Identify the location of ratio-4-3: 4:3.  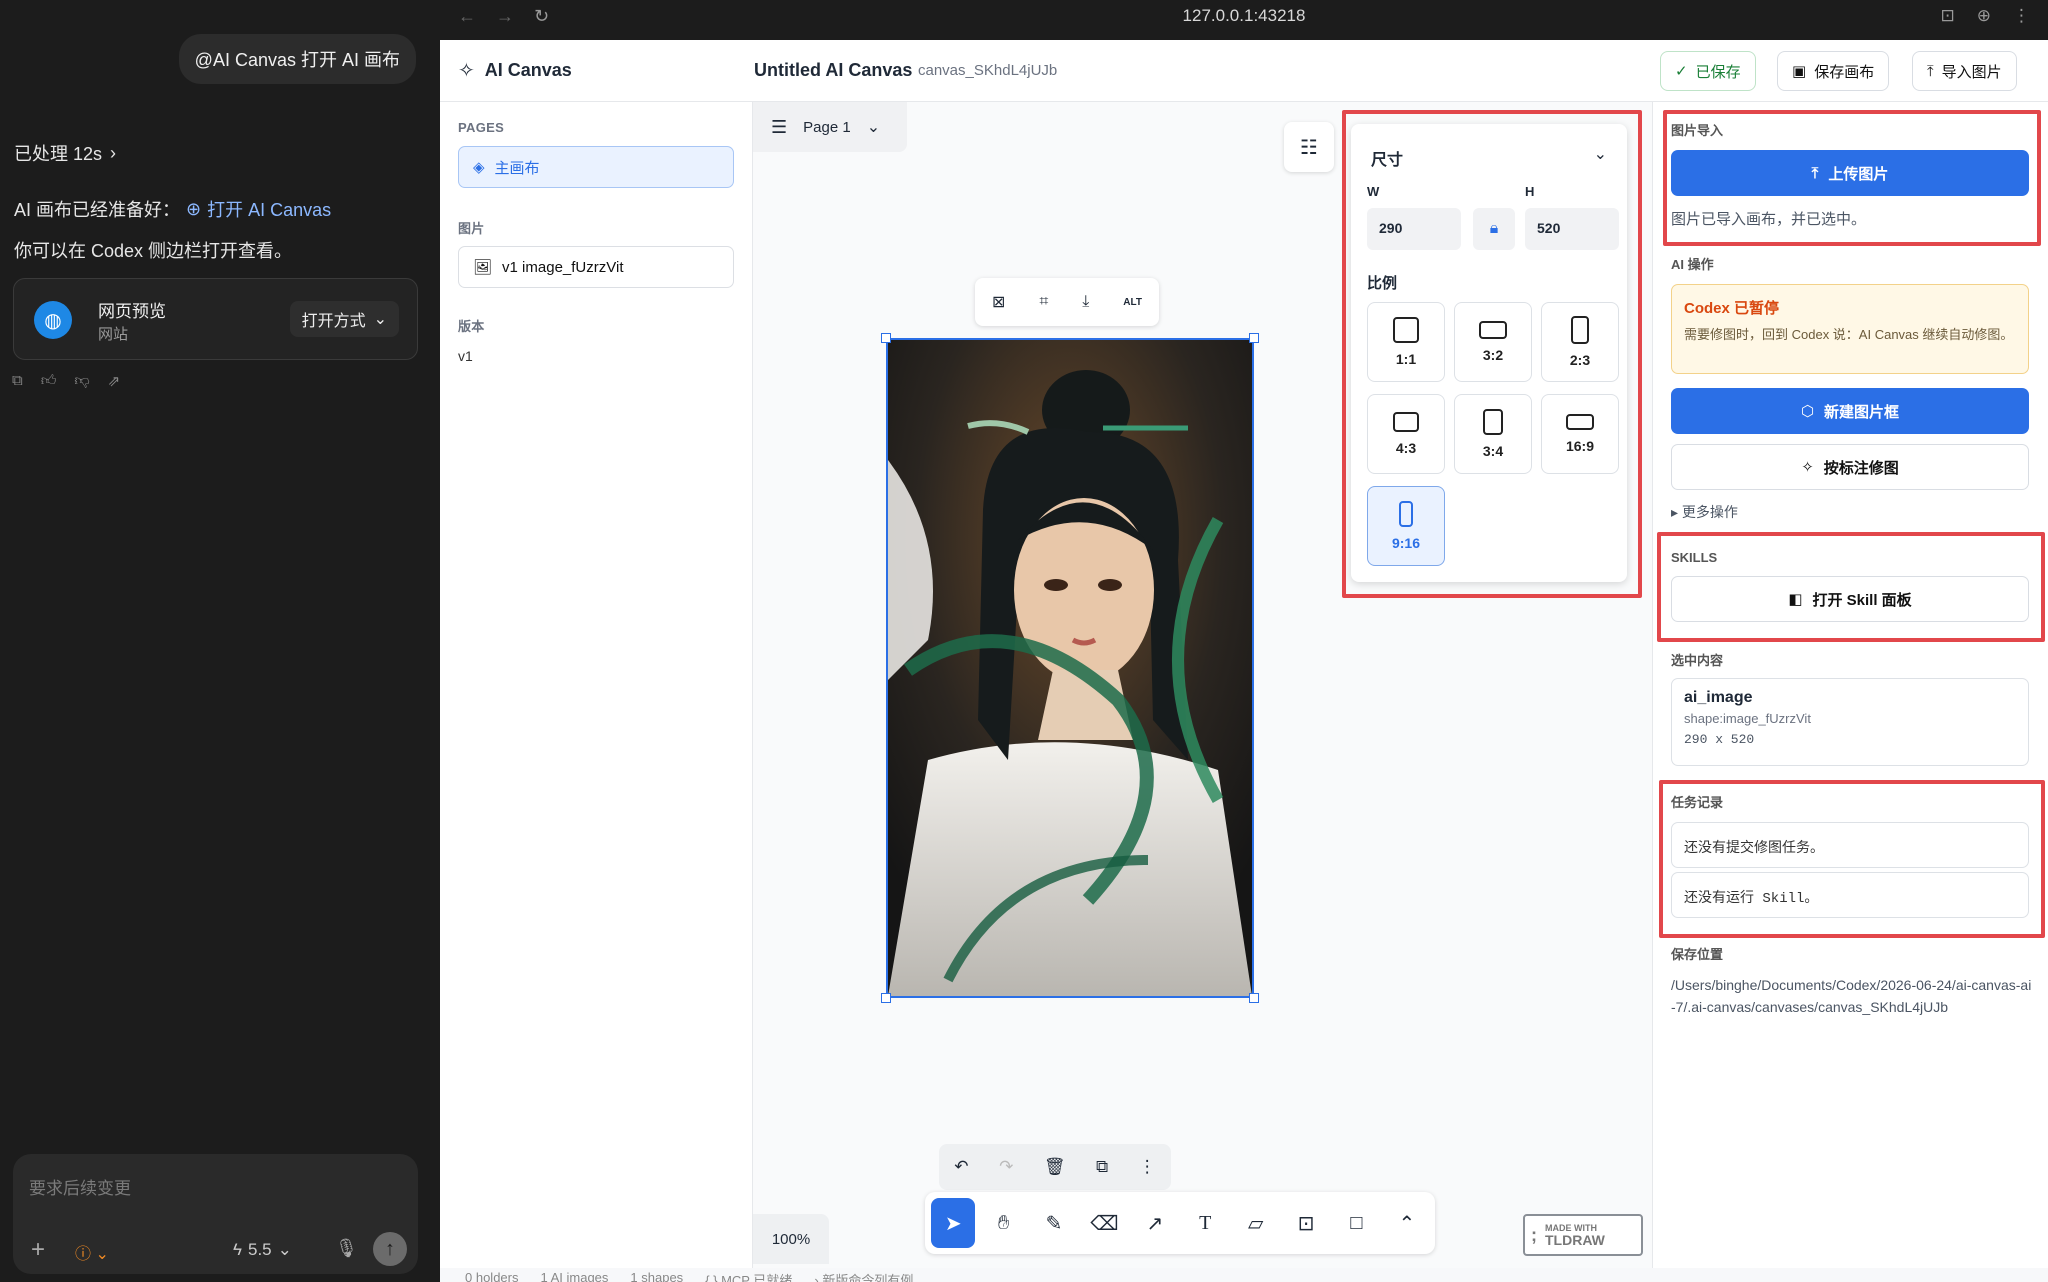
(1406, 434).